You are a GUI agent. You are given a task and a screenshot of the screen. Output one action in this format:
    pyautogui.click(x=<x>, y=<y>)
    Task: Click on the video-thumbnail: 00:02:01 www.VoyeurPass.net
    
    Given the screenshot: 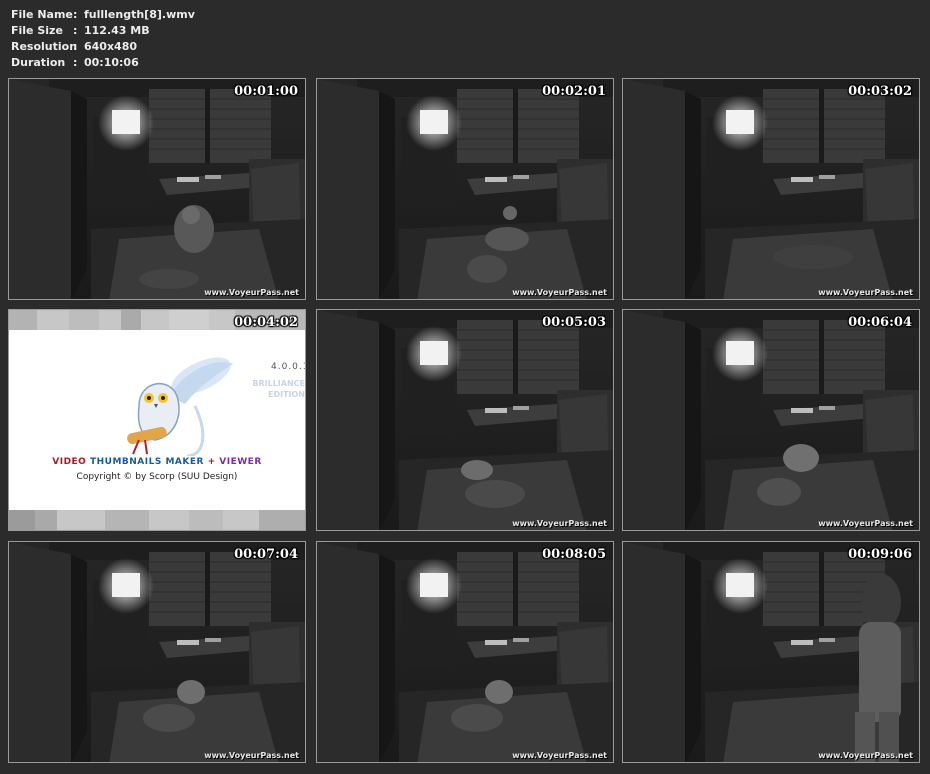 What is the action you would take?
    pyautogui.click(x=465, y=189)
    